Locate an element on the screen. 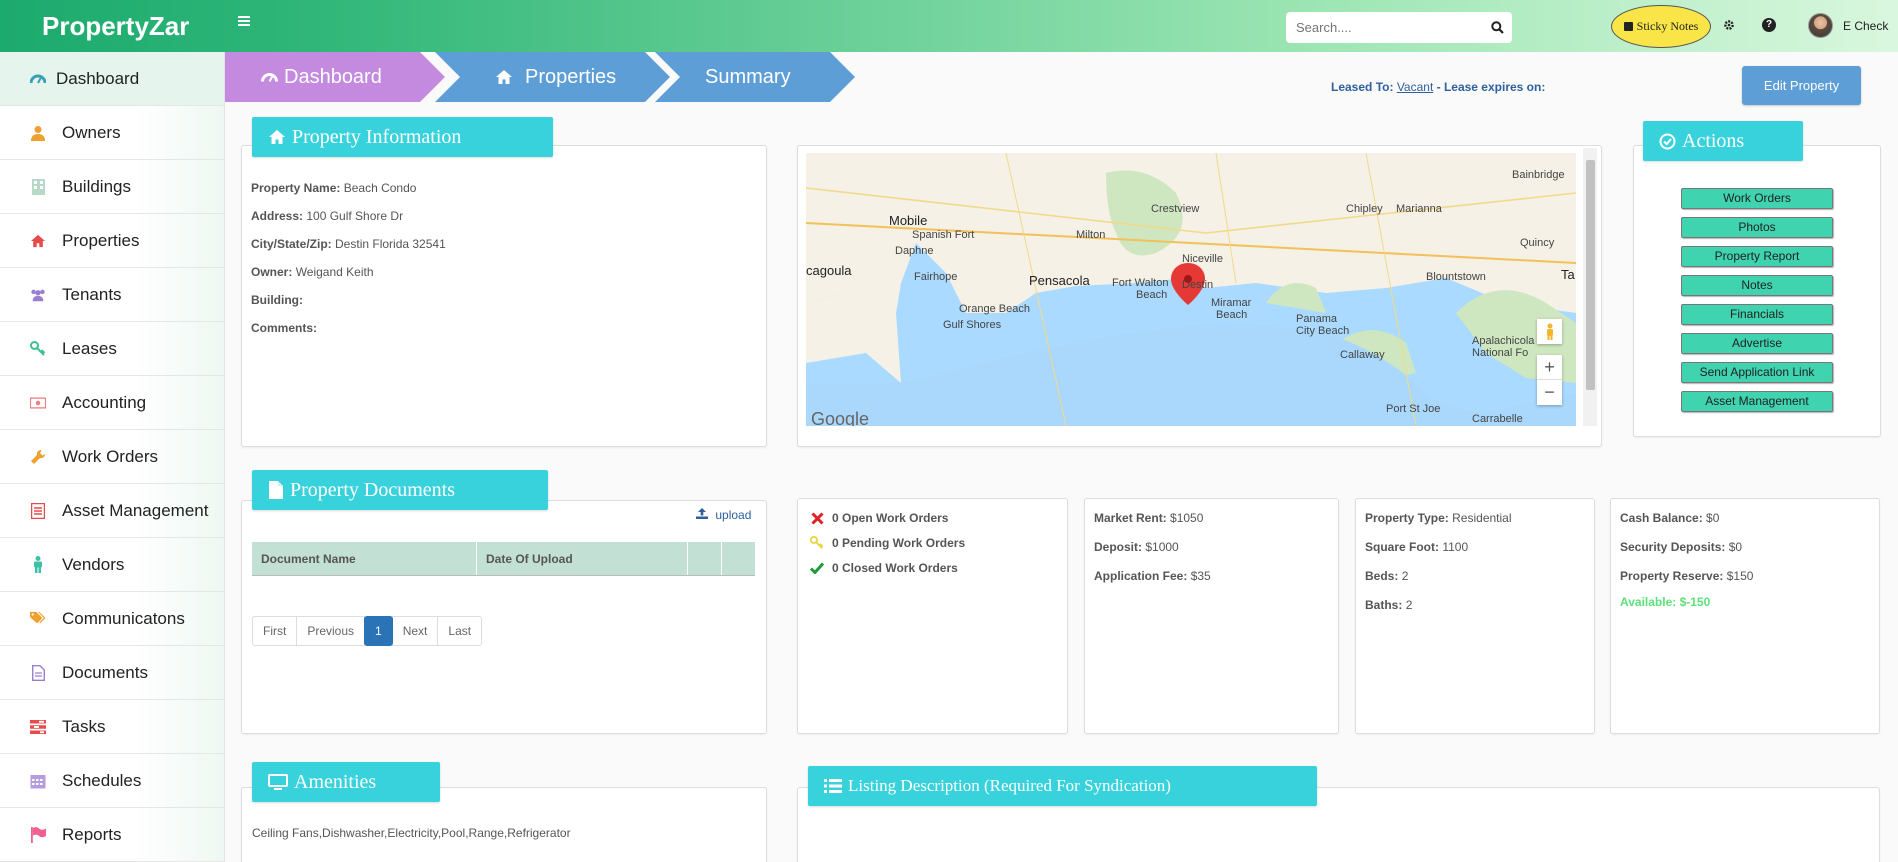 The image size is (1898, 862). info-field: Building: is located at coordinates (348, 300).